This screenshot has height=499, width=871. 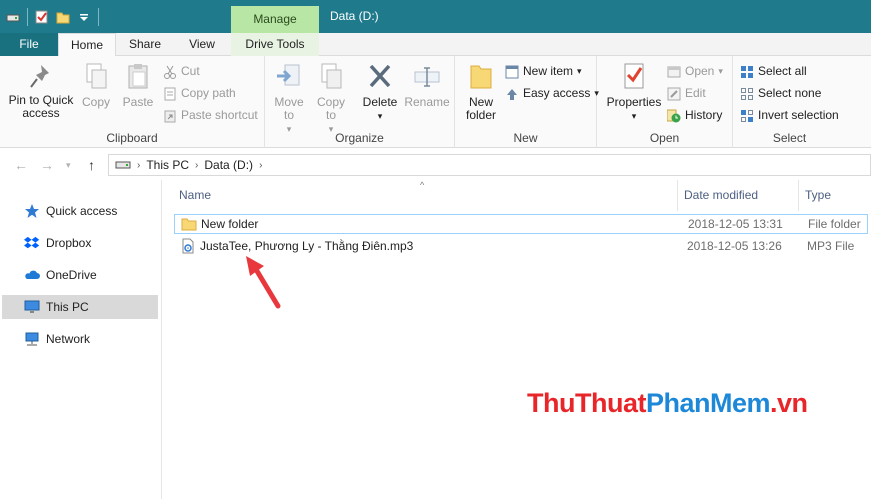 I want to click on organize-group-label: Organize, so click(x=359, y=138).